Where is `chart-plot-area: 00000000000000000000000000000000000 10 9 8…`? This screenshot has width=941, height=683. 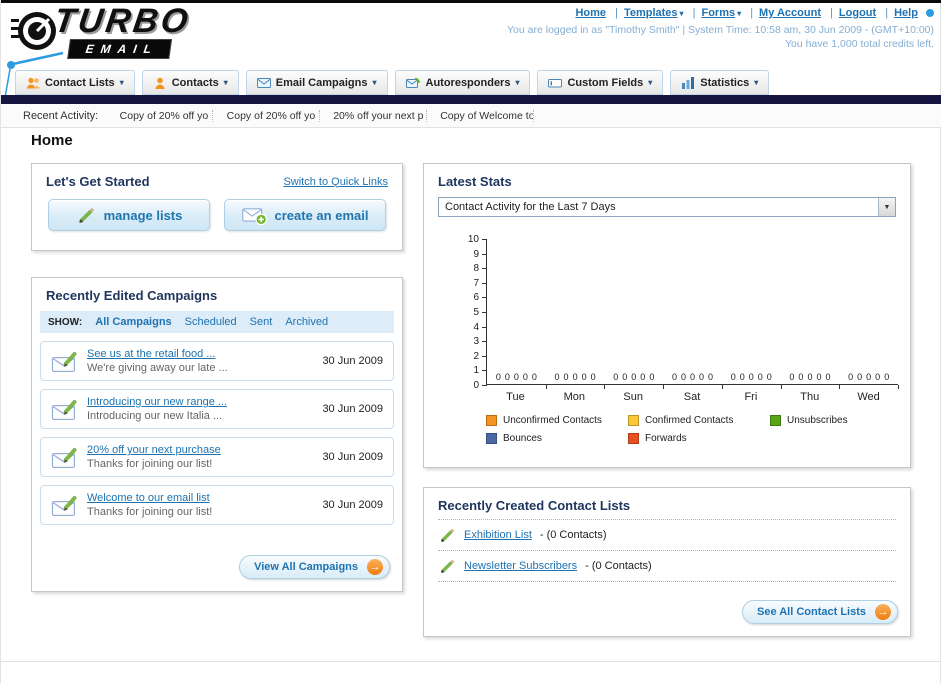
chart-plot-area: 00000000000000000000000000000000000 10 9 8… is located at coordinates (683, 312).